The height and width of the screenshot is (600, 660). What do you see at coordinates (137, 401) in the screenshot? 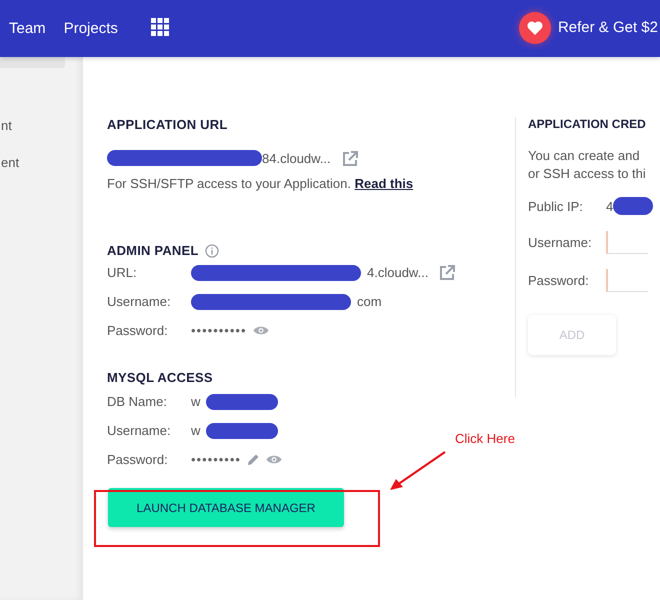
I see `field-label: DB Name:` at bounding box center [137, 401].